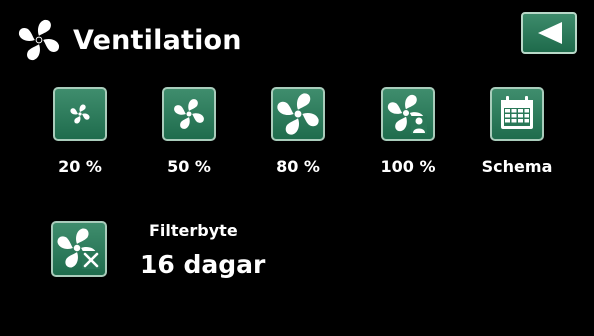 This screenshot has width=594, height=336. I want to click on fan-speed-100-button, so click(408, 114).